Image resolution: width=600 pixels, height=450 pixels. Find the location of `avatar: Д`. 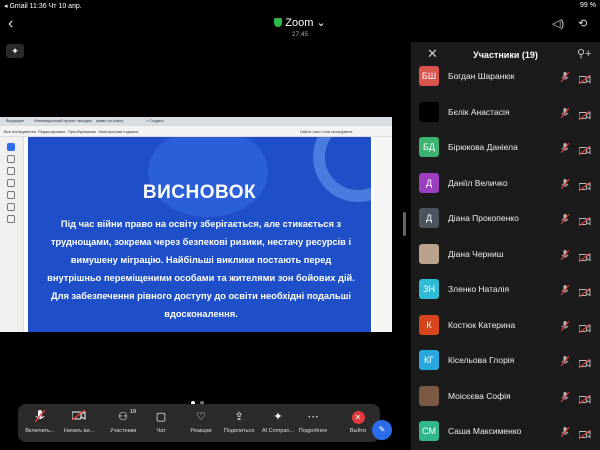

avatar: Д is located at coordinates (429, 218).